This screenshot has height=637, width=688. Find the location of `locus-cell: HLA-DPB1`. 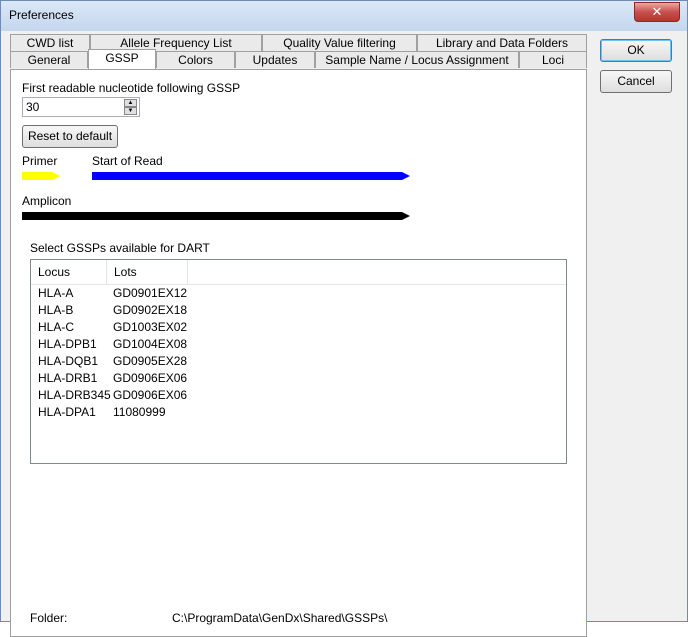

locus-cell: HLA-DPB1 is located at coordinates (67, 344).